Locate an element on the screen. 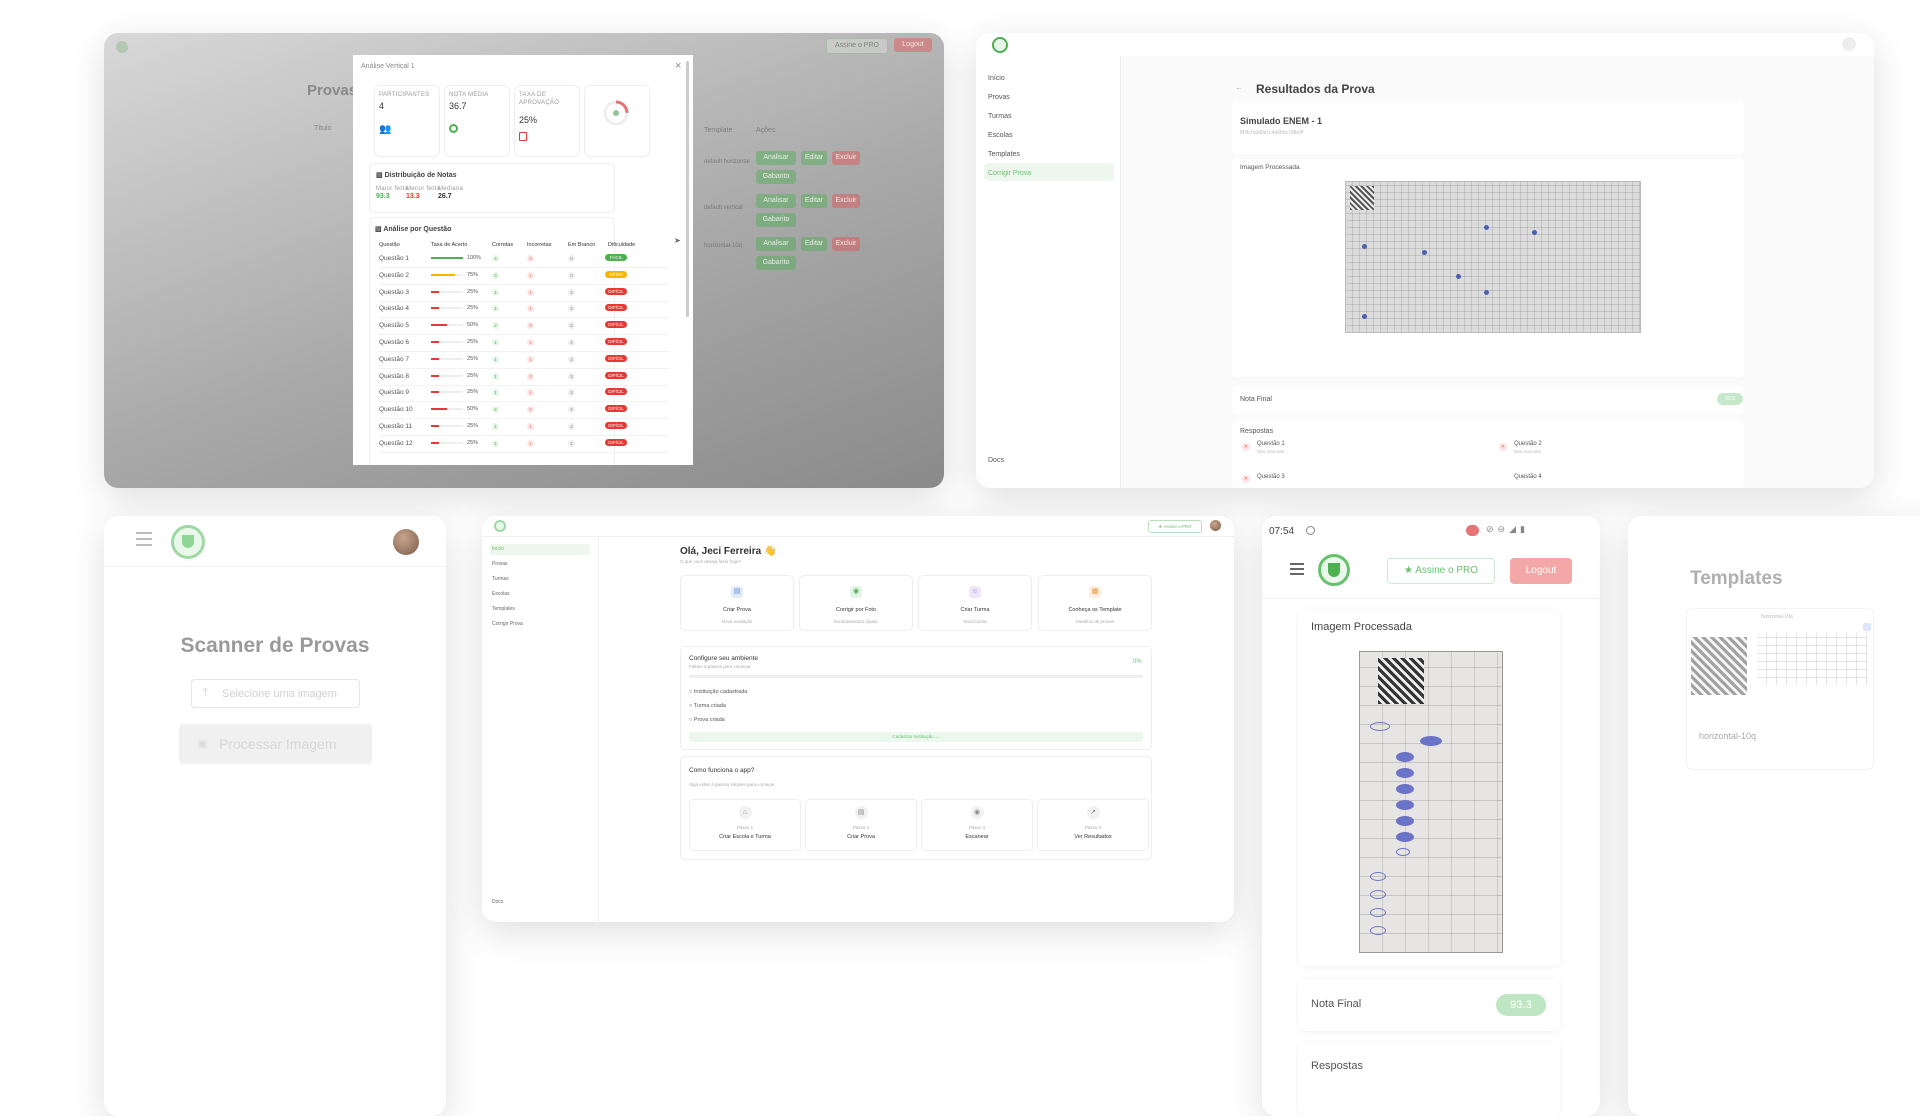 The image size is (1920, 1116). select-image-label: Selecione uma imagem is located at coordinates (279, 694).